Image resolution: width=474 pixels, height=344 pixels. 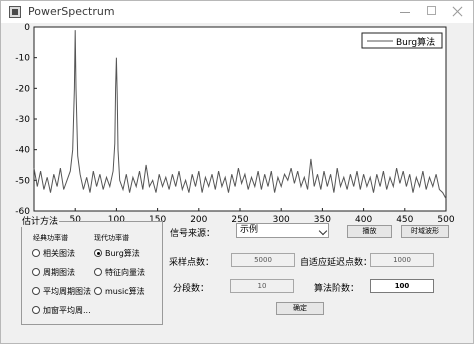 What do you see at coordinates (192, 263) in the screenshot?
I see `sample-points-label: 采样点数：` at bounding box center [192, 263].